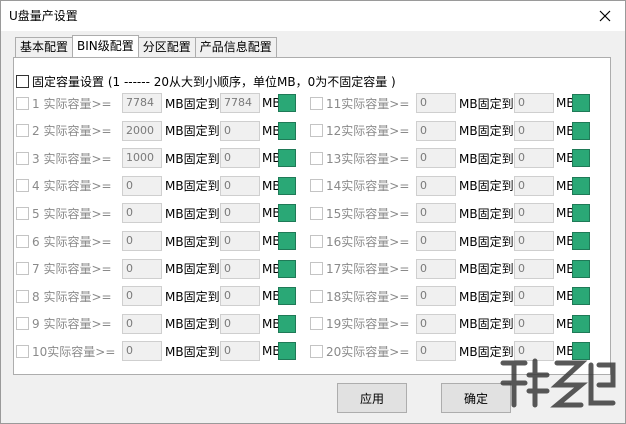  I want to click on tab-basic: 基本配置, so click(44, 47).